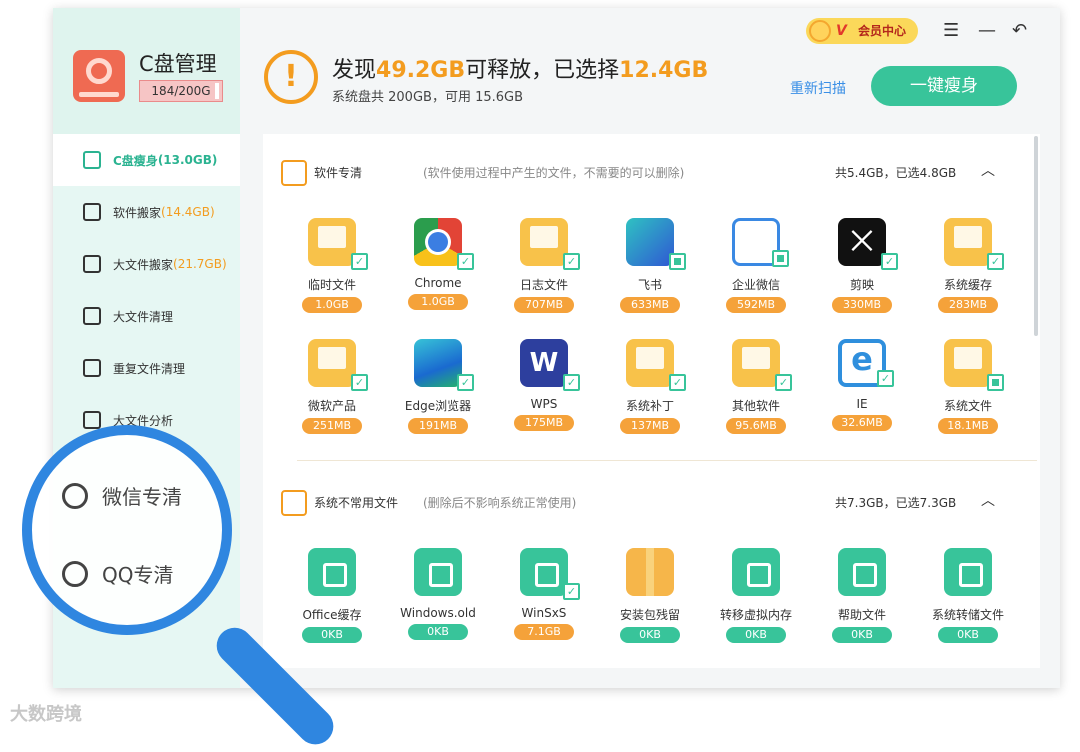 The width and height of the screenshot is (1080, 752). I want to click on clean-item: ✓ 其他软件 95.6MB, so click(756, 386).